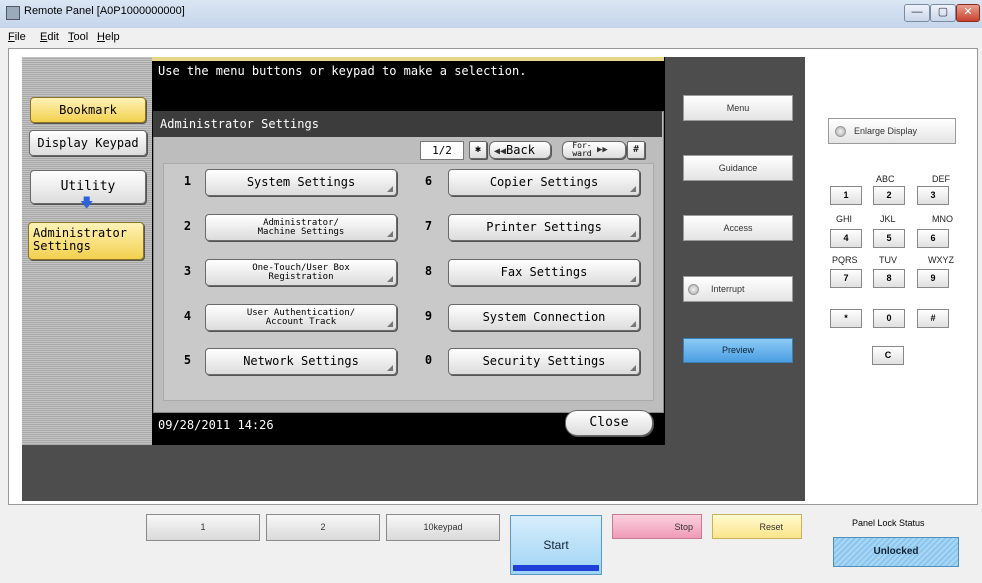 The width and height of the screenshot is (982, 583). I want to click on window-title: Remote Panel [A0P1000000000], so click(104, 11).